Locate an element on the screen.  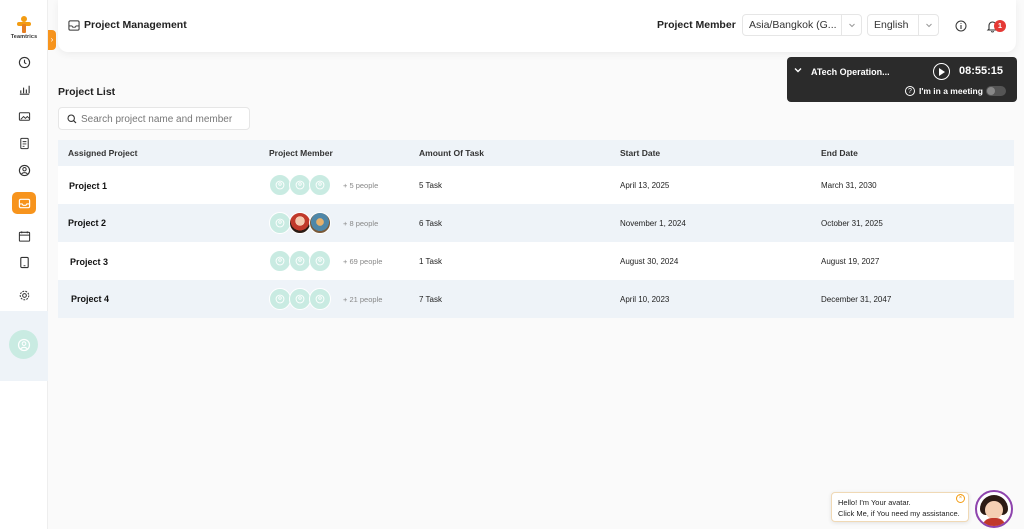
sidebar-item-reports is located at coordinates (24, 143).